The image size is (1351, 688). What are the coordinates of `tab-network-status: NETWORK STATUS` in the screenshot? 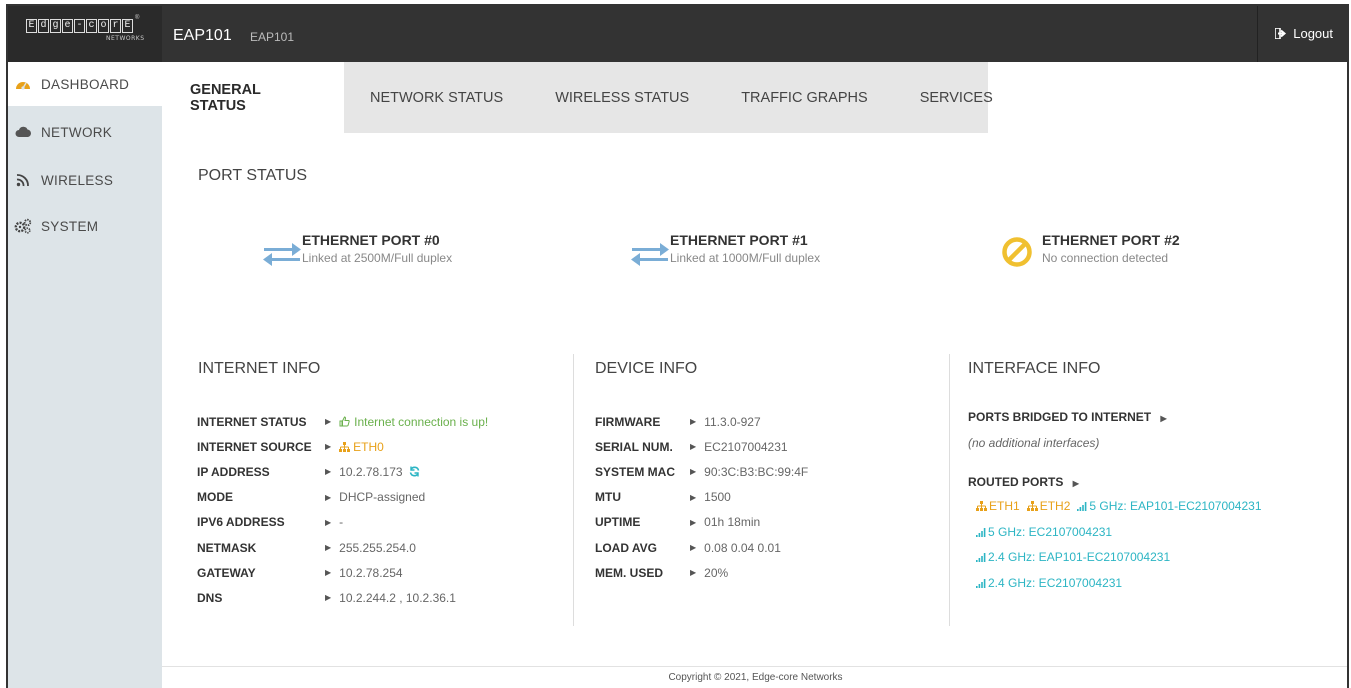 It's located at (436, 97).